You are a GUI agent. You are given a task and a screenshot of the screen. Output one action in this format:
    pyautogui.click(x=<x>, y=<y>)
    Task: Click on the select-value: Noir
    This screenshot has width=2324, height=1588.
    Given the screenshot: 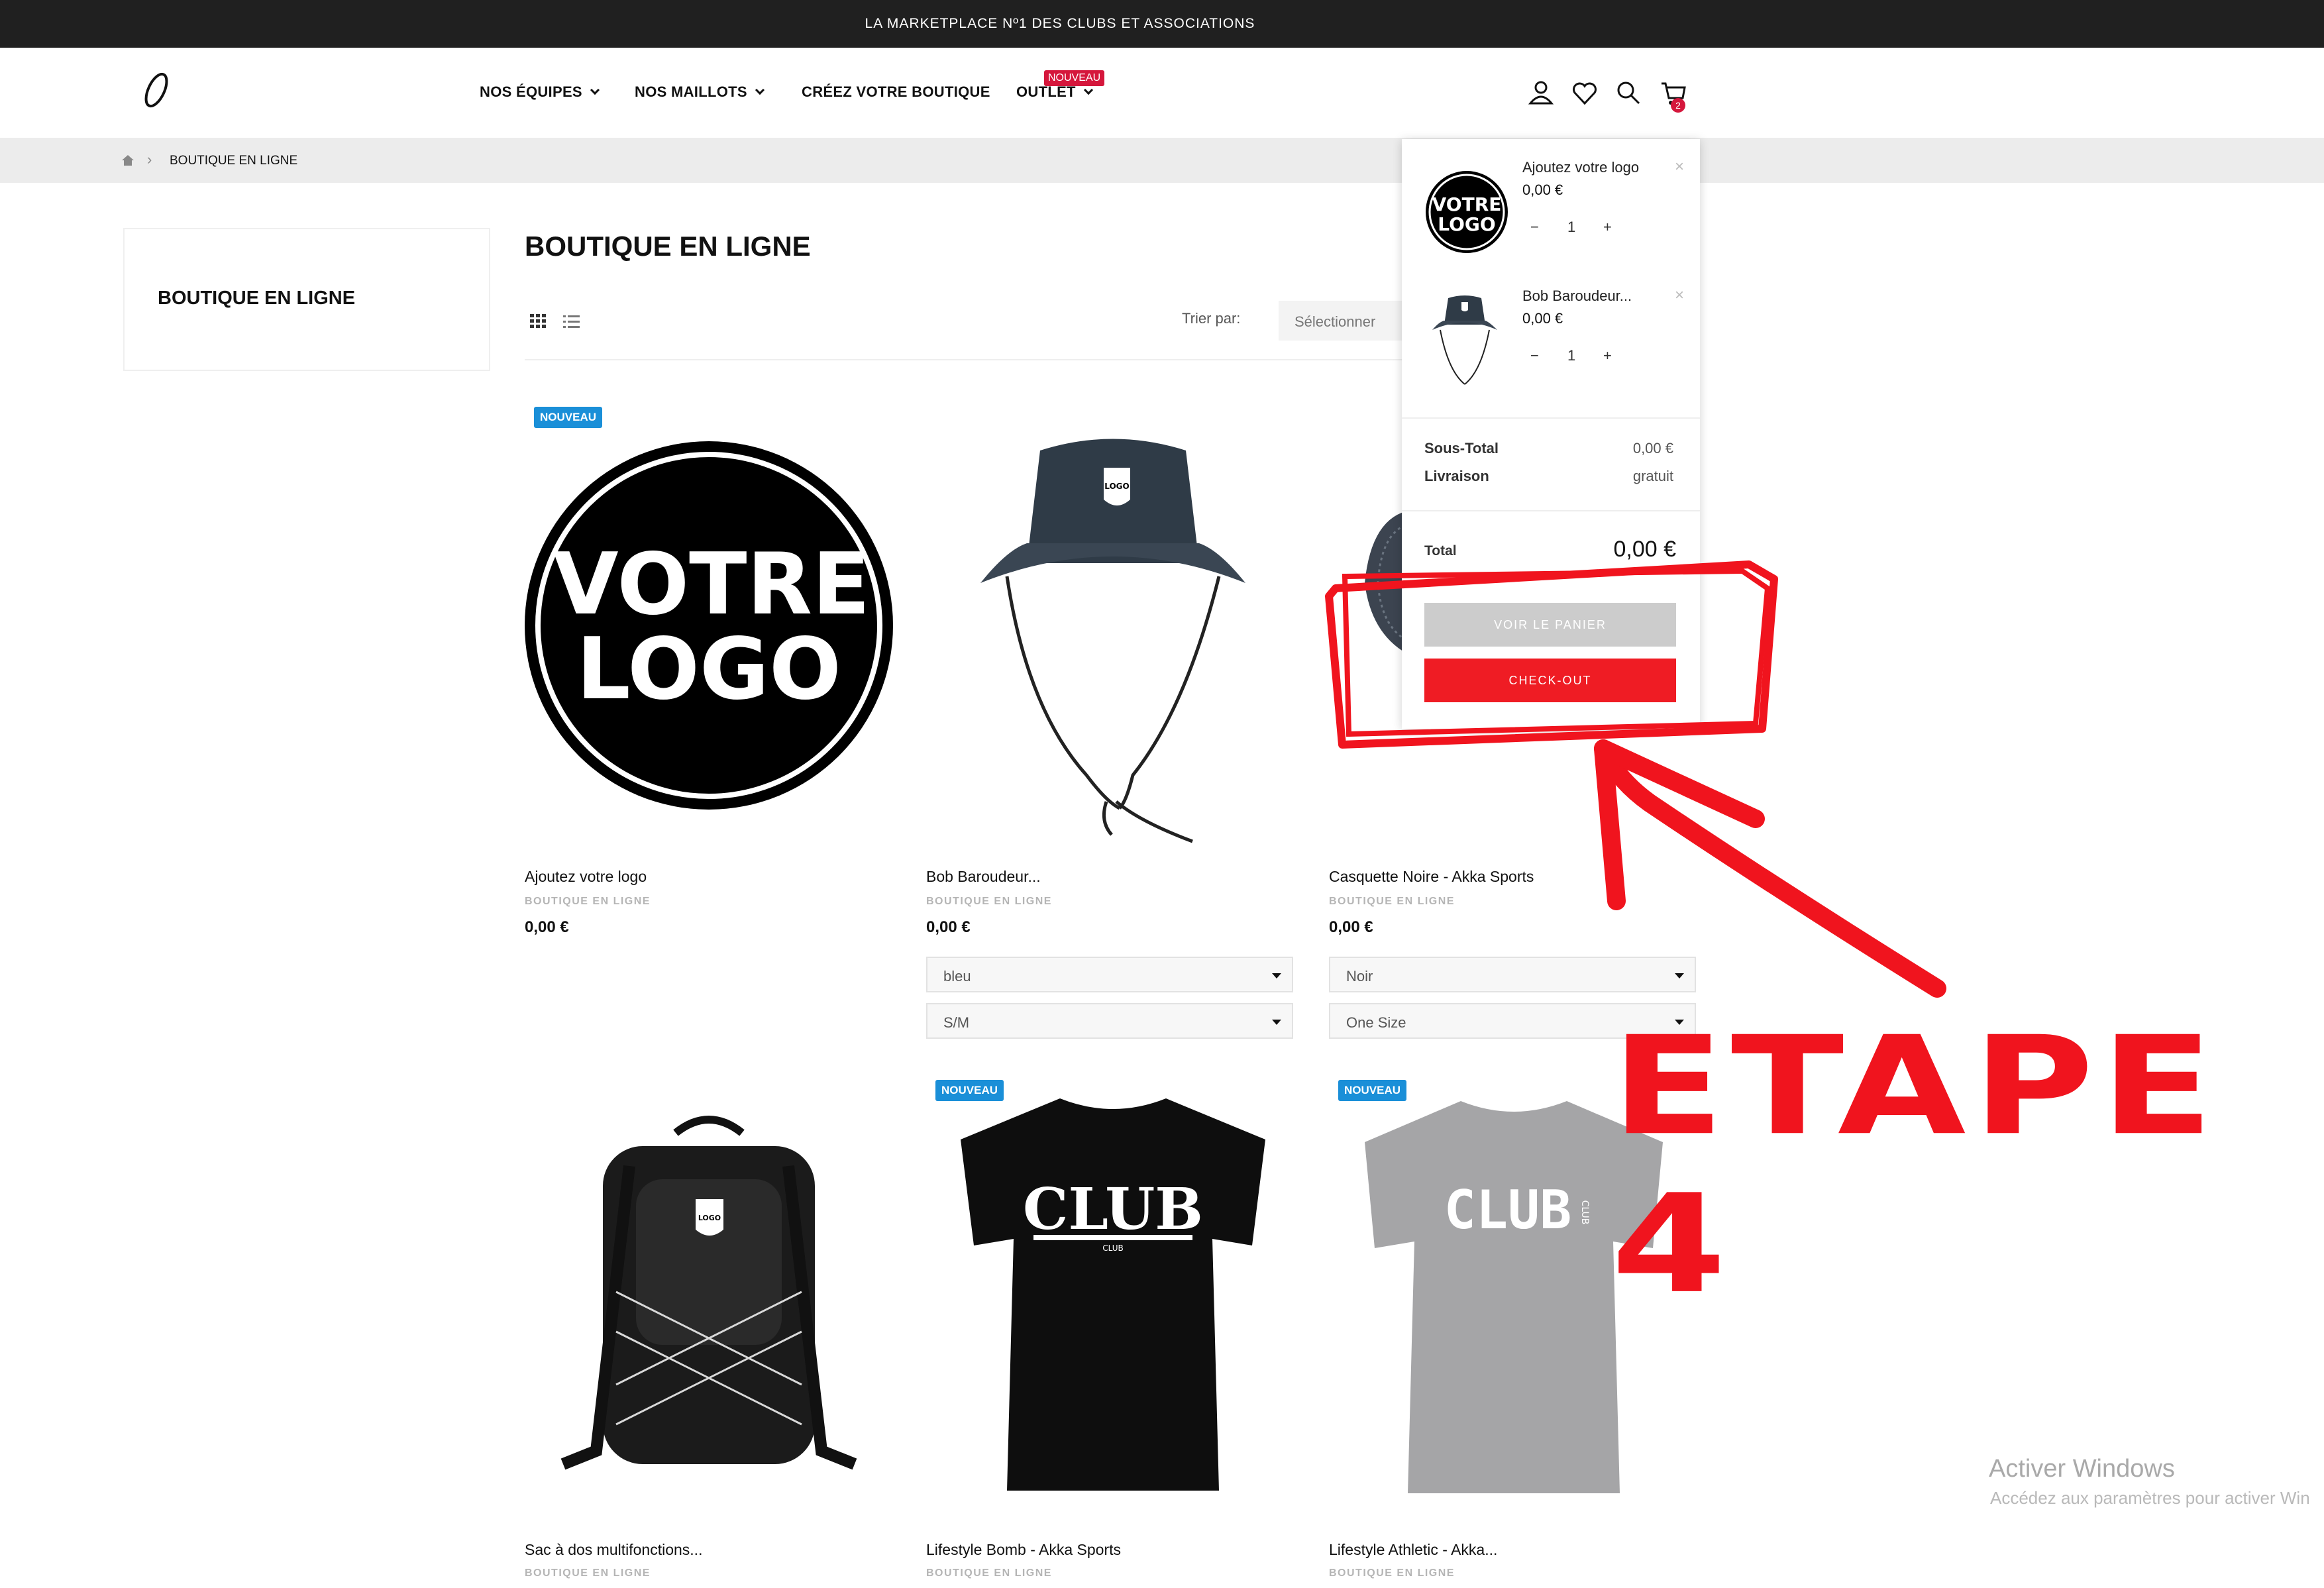 What is the action you would take?
    pyautogui.click(x=1359, y=976)
    